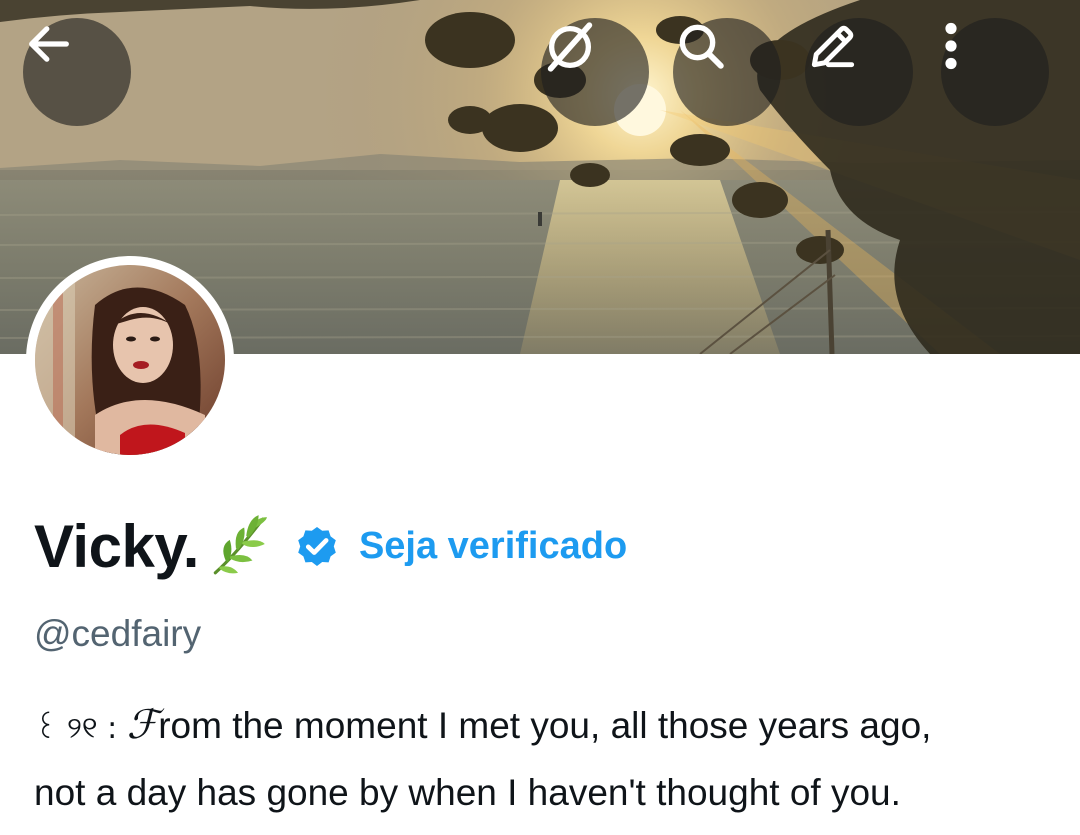 The width and height of the screenshot is (1080, 835). What do you see at coordinates (701, 46) in the screenshot?
I see `search-icon` at bounding box center [701, 46].